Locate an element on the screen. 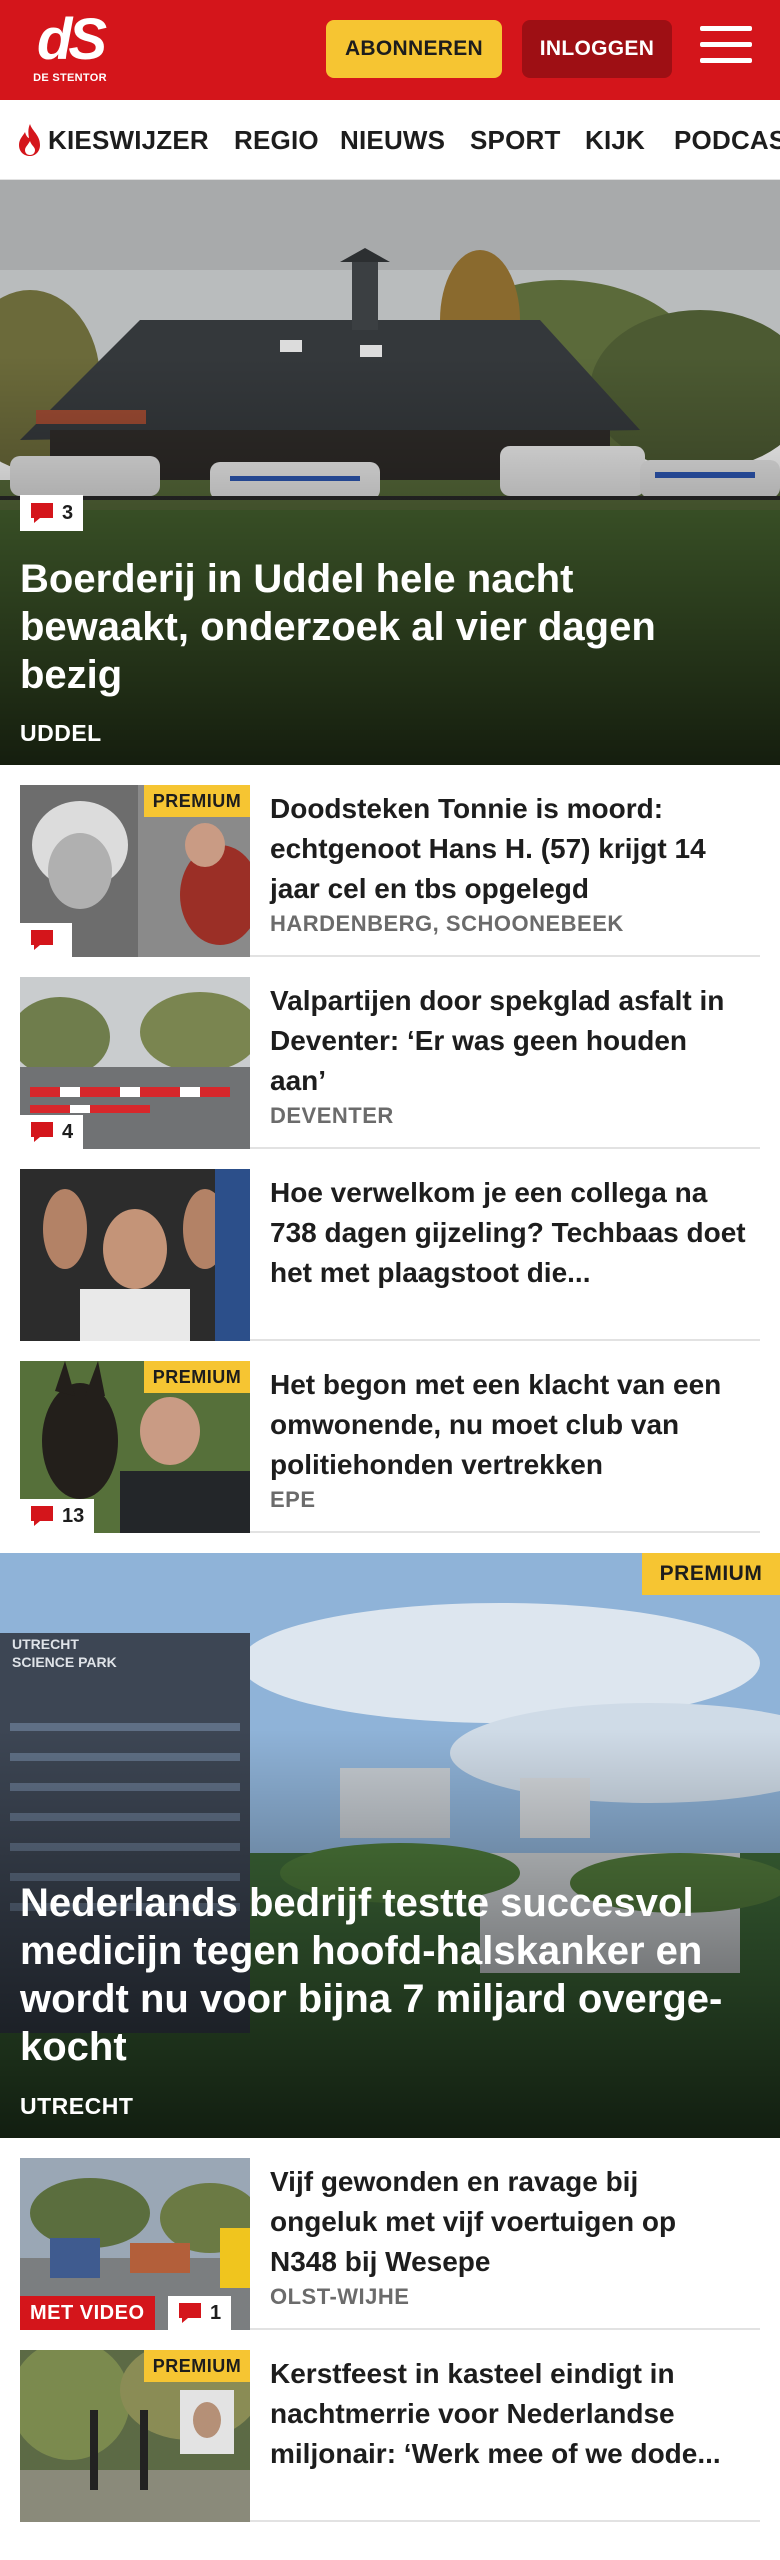  article-thumbnail: 4 is located at coordinates (135, 1063).